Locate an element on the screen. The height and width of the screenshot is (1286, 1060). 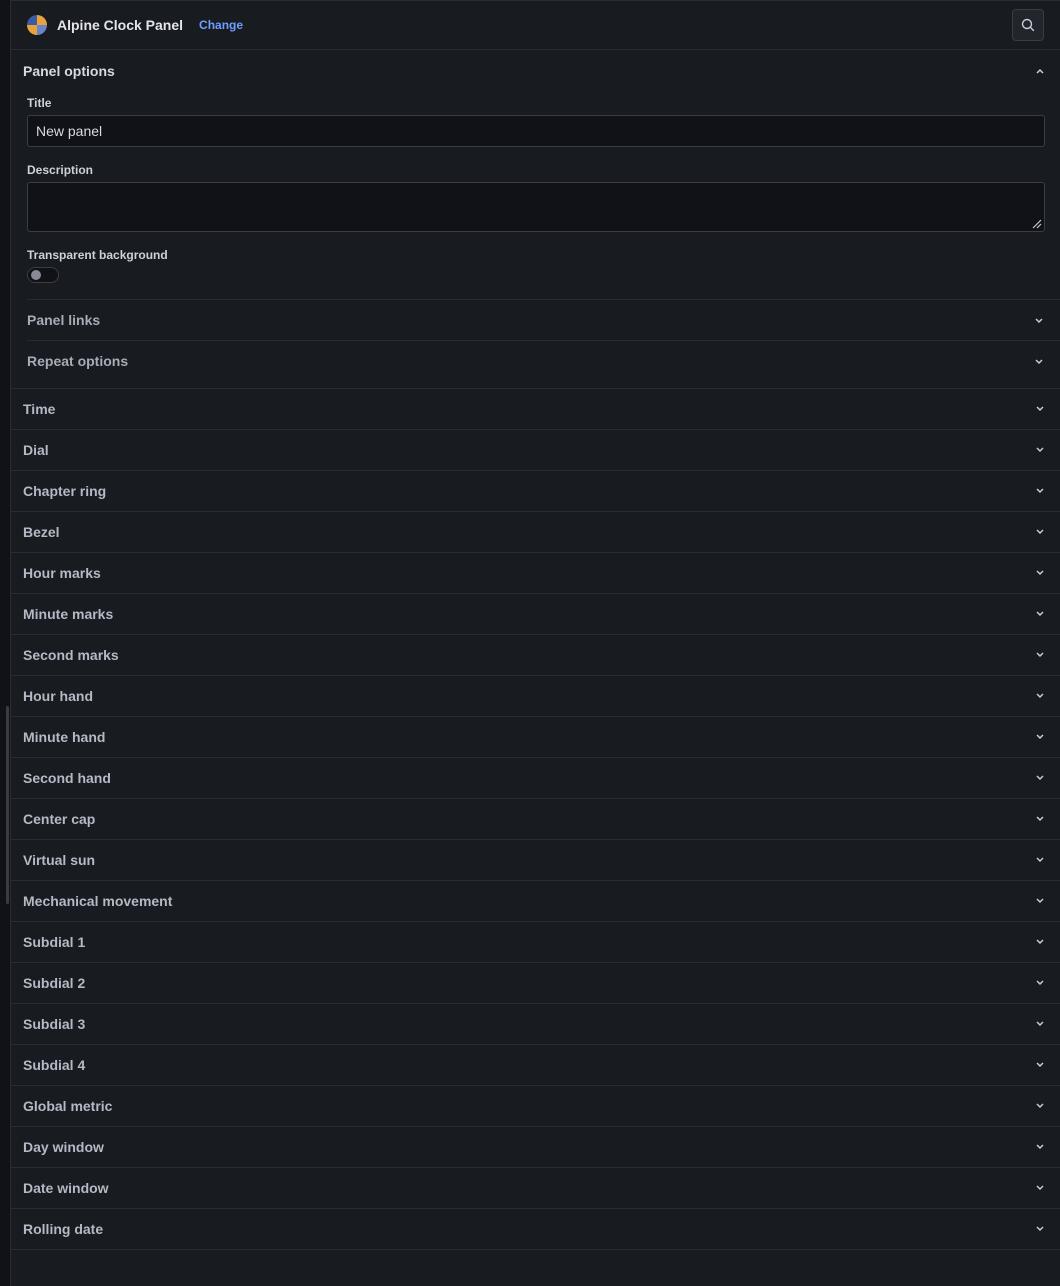
subsection-repeat-options: Repeat options is located at coordinates (543, 360).